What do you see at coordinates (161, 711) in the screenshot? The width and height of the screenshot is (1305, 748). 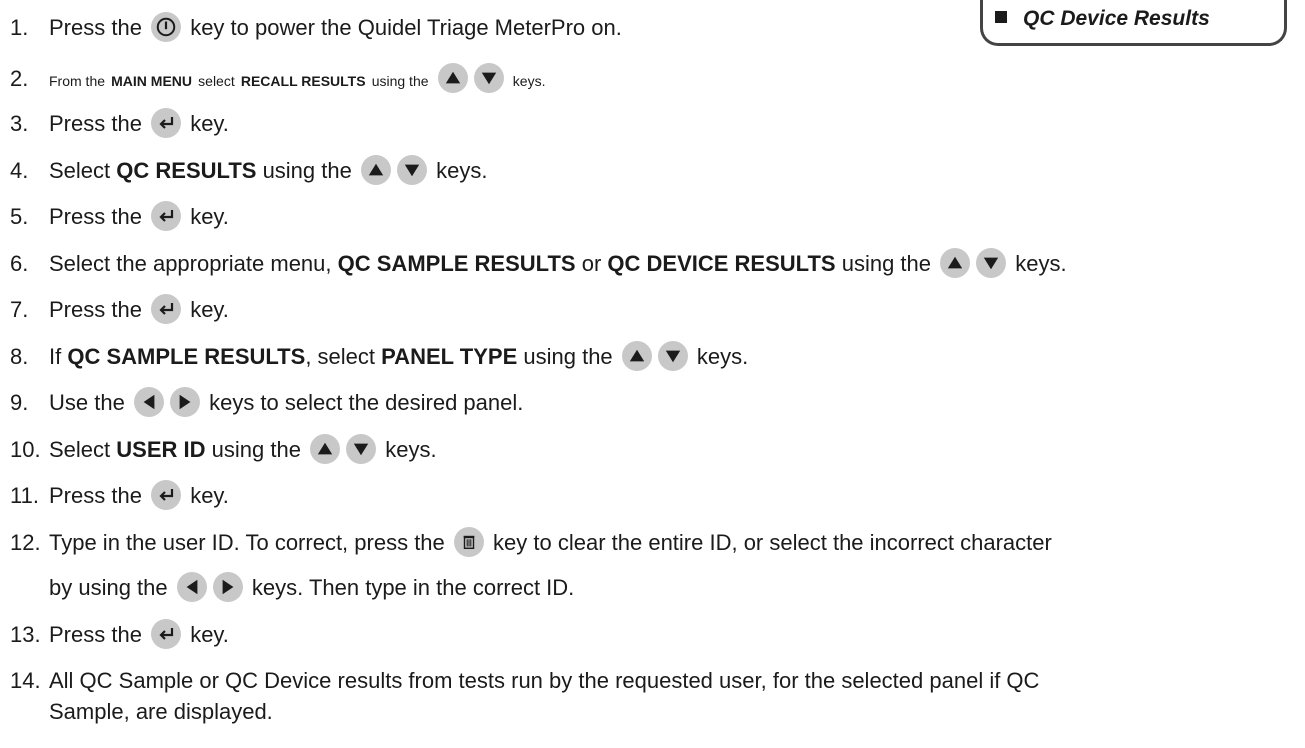 I see `step-14-line-2: Sample, are displayed.` at bounding box center [161, 711].